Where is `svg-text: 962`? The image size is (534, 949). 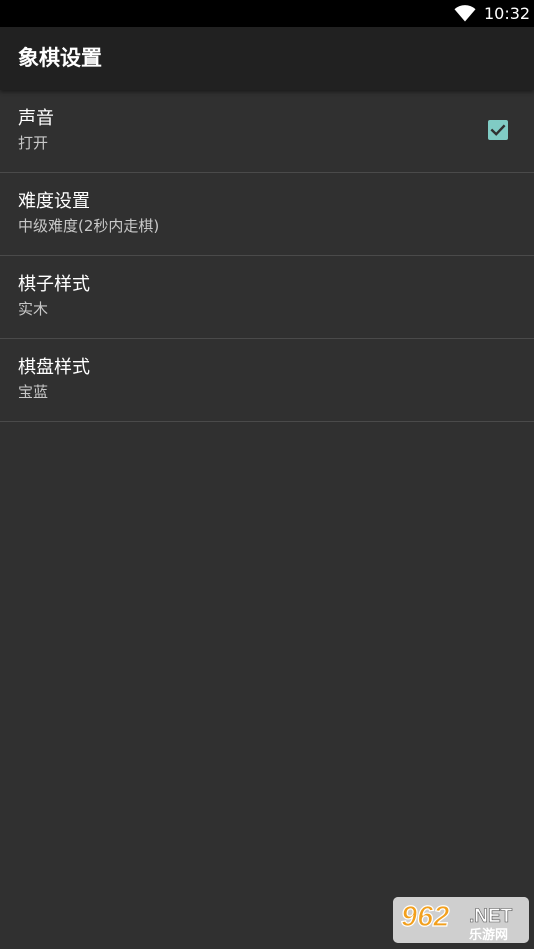
svg-text: 962 is located at coordinates (425, 917).